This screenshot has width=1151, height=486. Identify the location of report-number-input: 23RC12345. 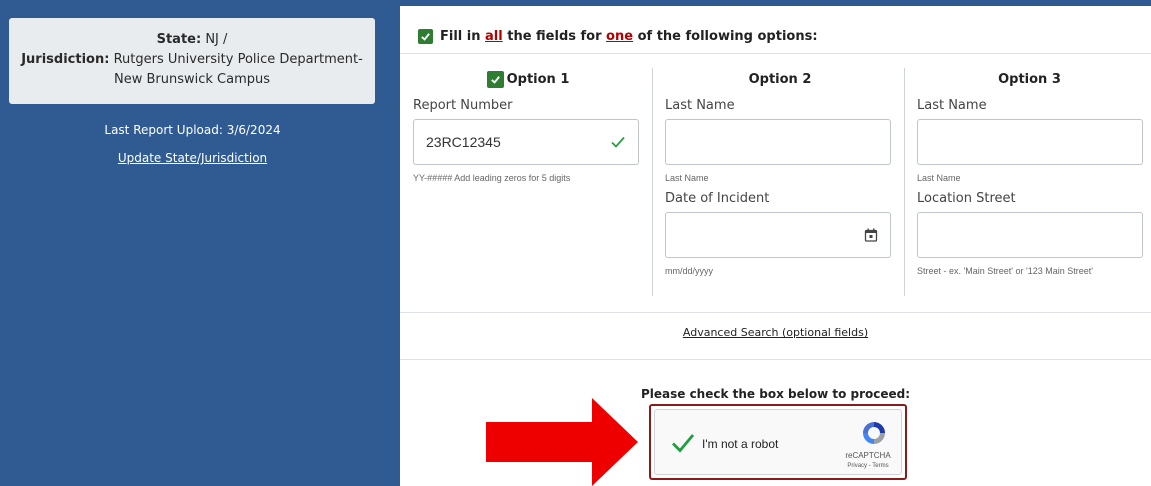
(526, 142).